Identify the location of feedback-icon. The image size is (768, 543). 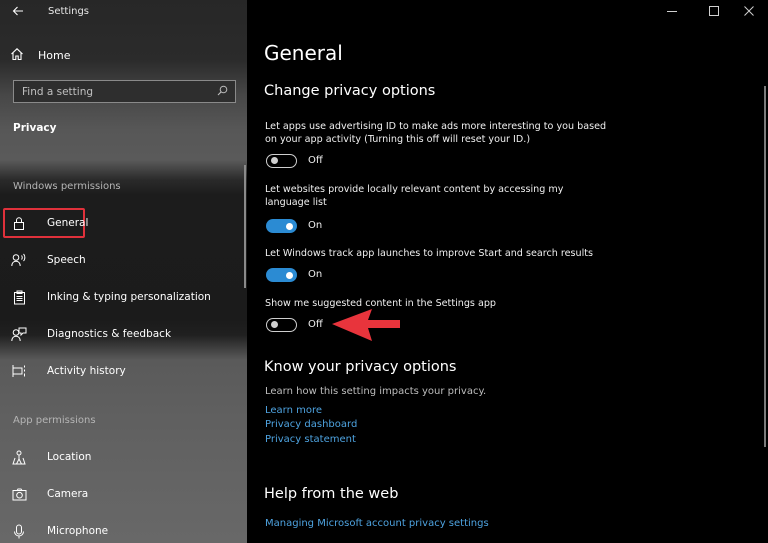
(19, 334).